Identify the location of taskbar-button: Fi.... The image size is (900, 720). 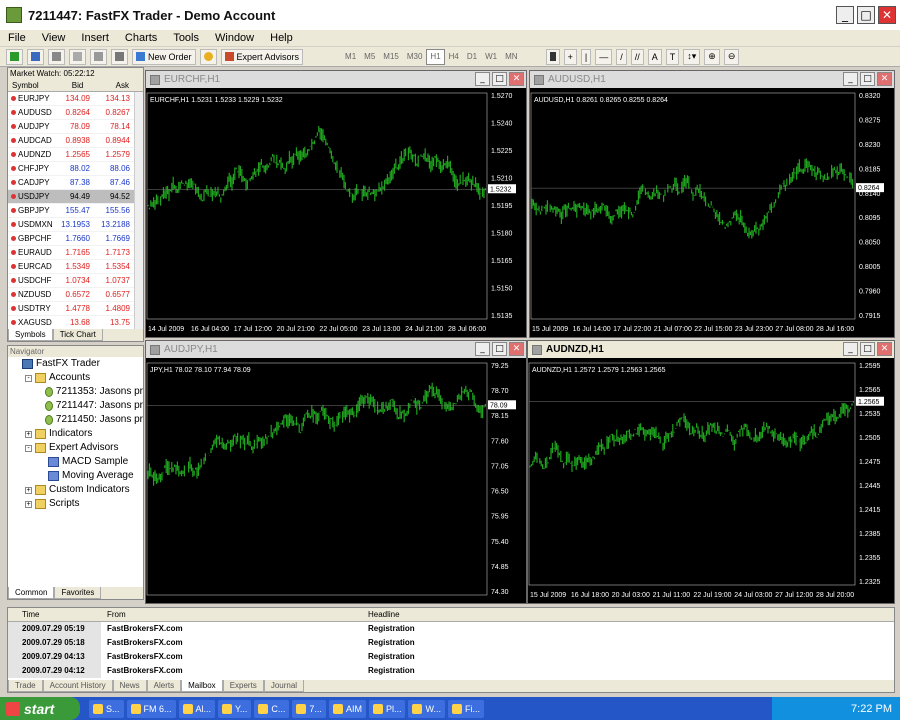
(465, 708).